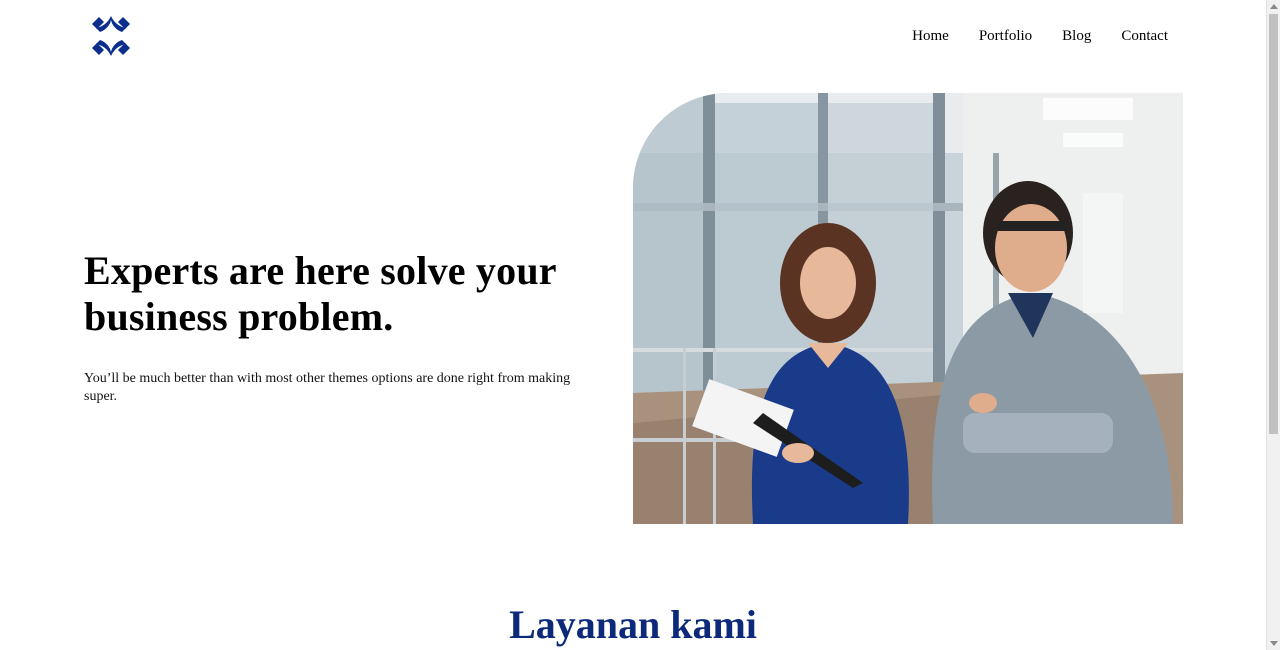  What do you see at coordinates (1005, 36) in the screenshot?
I see `nav-portfolio: Portfolio` at bounding box center [1005, 36].